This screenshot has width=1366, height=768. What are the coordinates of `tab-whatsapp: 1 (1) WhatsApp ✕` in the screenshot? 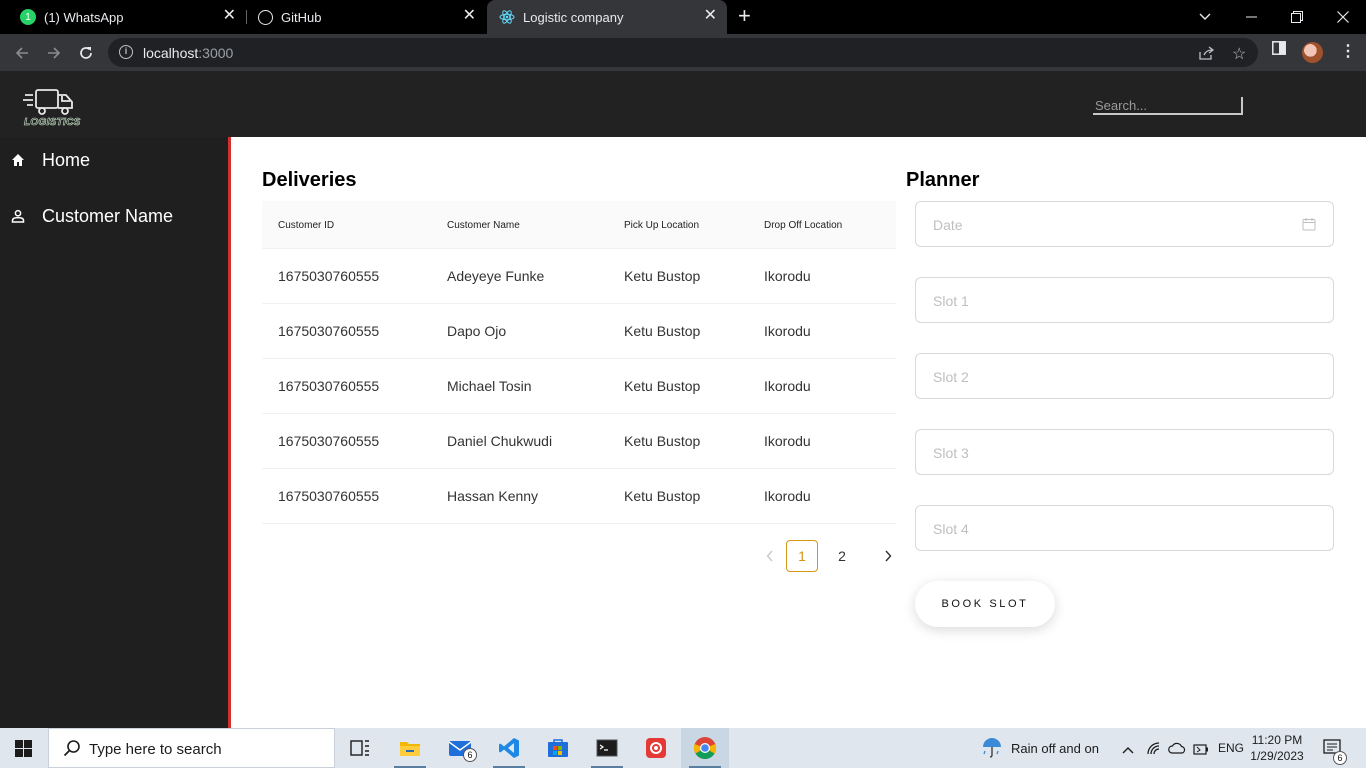 It's located at (123, 17).